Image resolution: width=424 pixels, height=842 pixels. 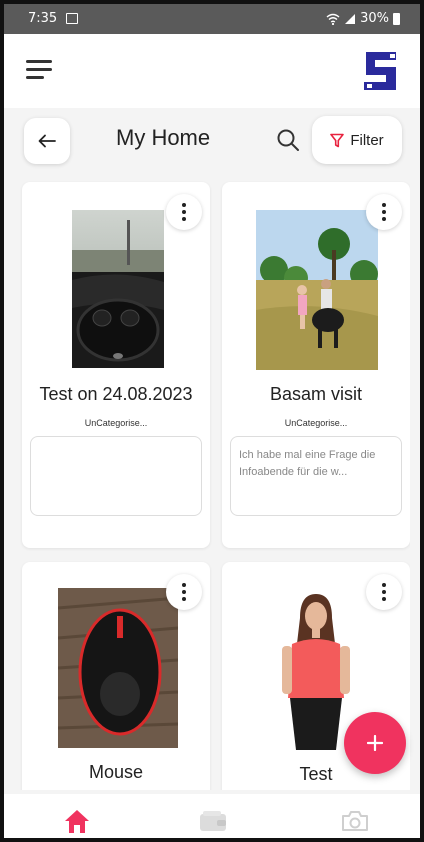 What do you see at coordinates (288, 140) in the screenshot?
I see `search-icon` at bounding box center [288, 140].